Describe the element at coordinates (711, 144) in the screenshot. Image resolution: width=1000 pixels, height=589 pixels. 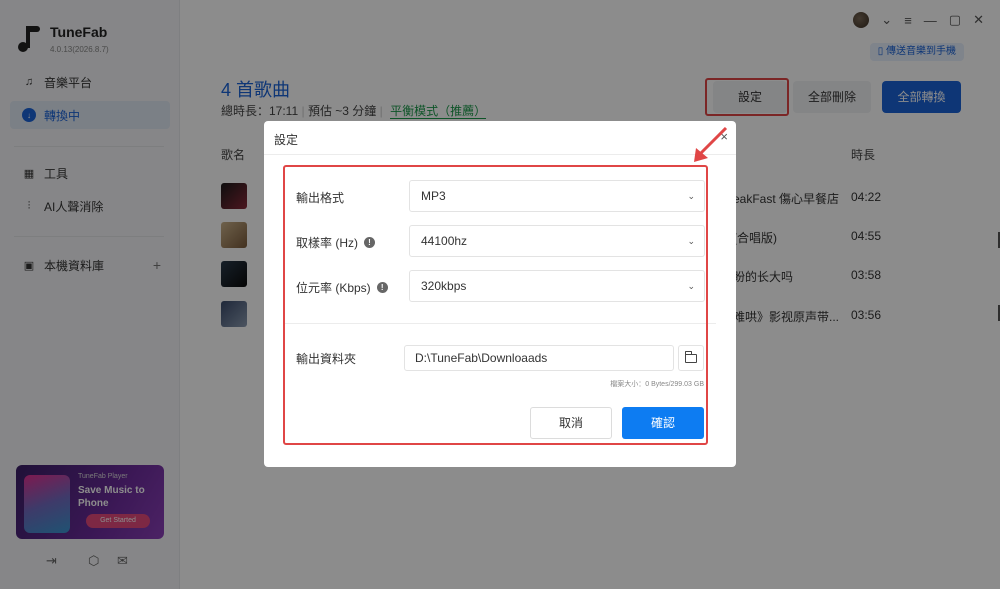
I see `annotation-arrow-icon` at that location.